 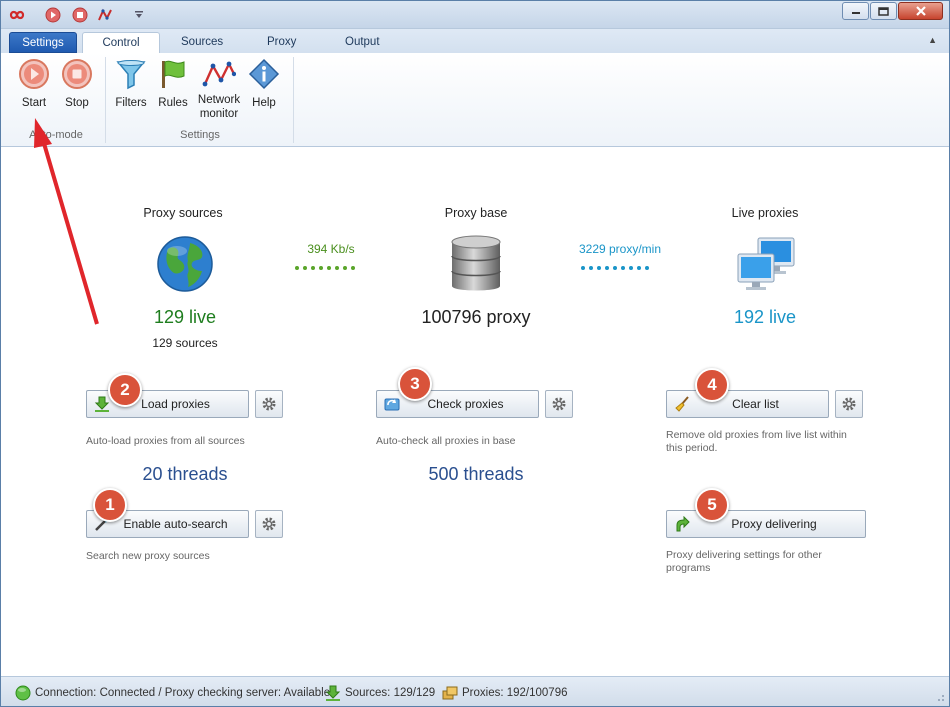 I want to click on clear-list-desc-line2: this period., so click(x=692, y=448).